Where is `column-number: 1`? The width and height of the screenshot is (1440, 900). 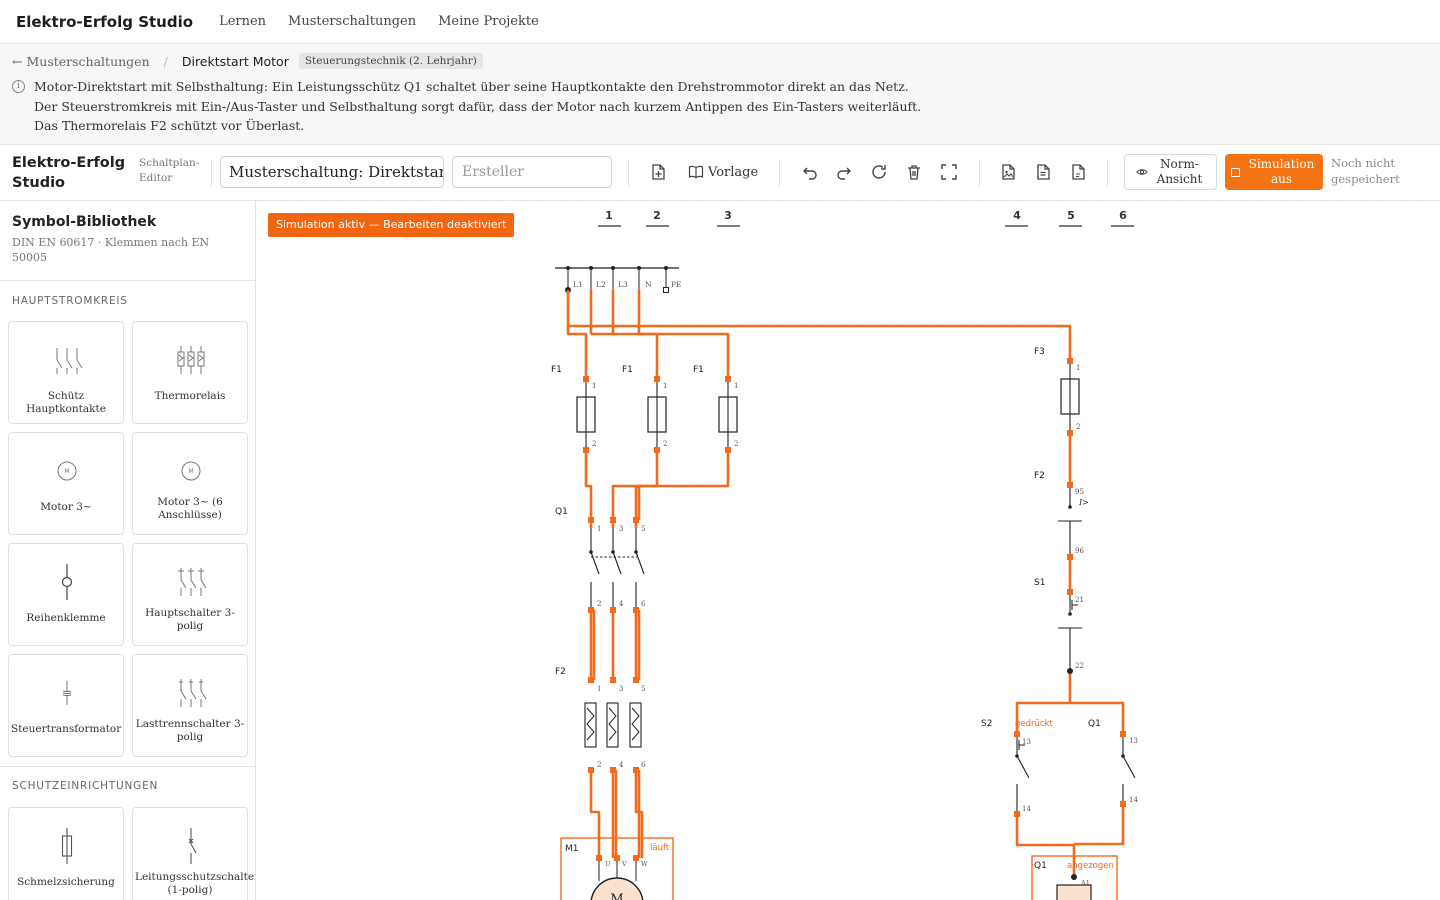 column-number: 1 is located at coordinates (609, 215).